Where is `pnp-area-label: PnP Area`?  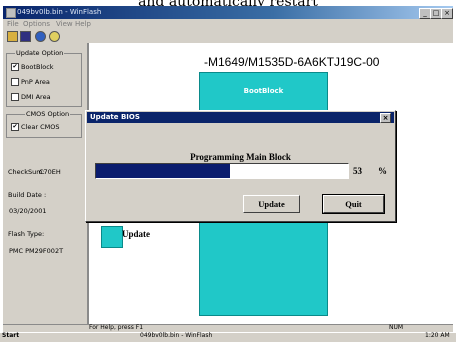
pnp-area-label: PnP Area is located at coordinates (35, 82).